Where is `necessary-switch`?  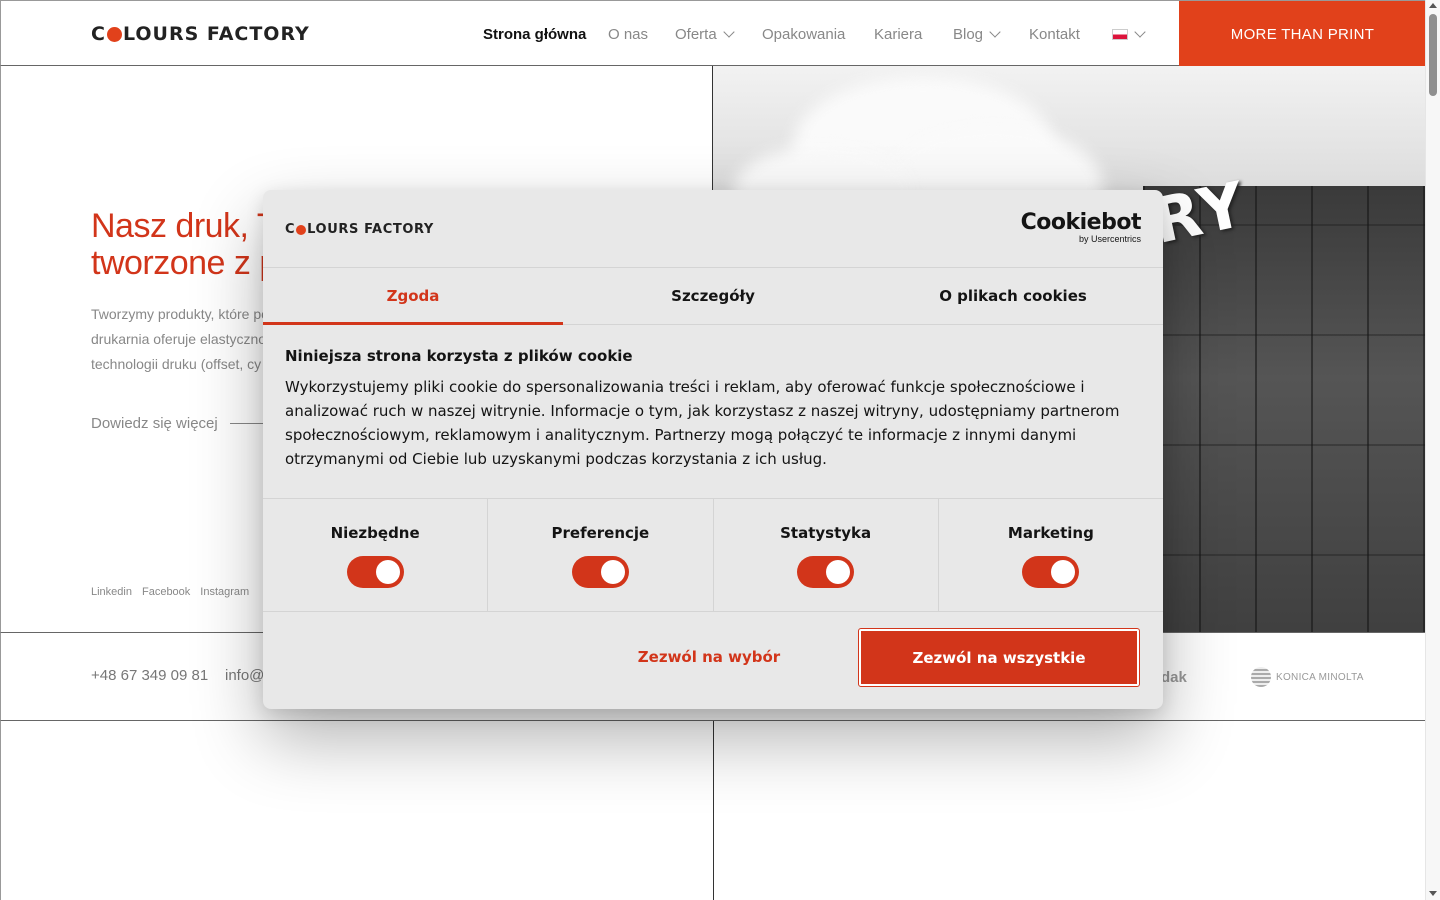
necessary-switch is located at coordinates (375, 572).